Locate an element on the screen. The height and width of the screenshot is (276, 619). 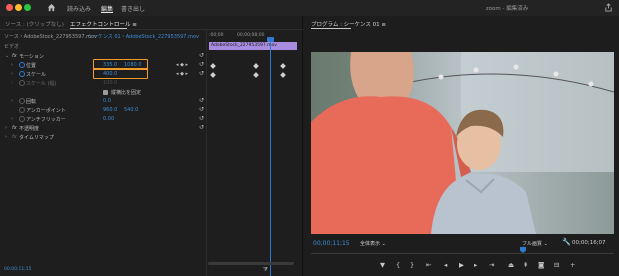
add-marker-icon: ▼ is located at coordinates (382, 265).